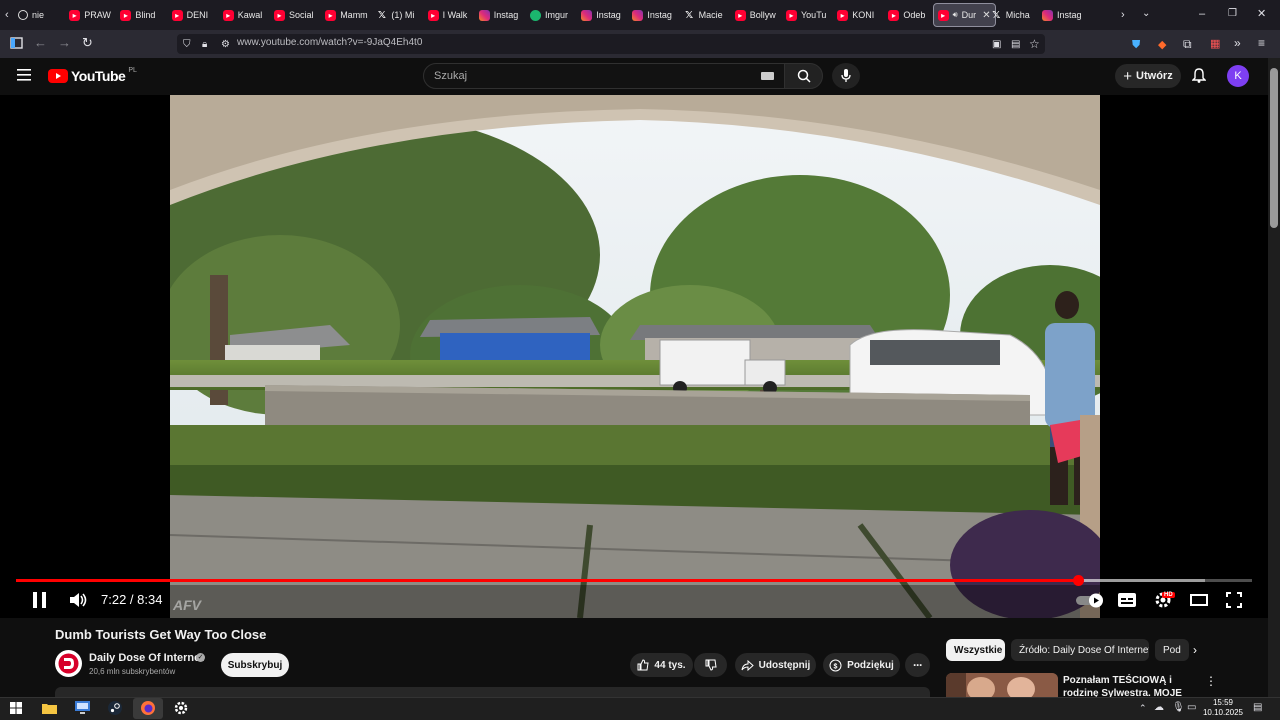  Describe the element at coordinates (661, 665) in the screenshot. I see `like-button: 44 tys.` at that location.